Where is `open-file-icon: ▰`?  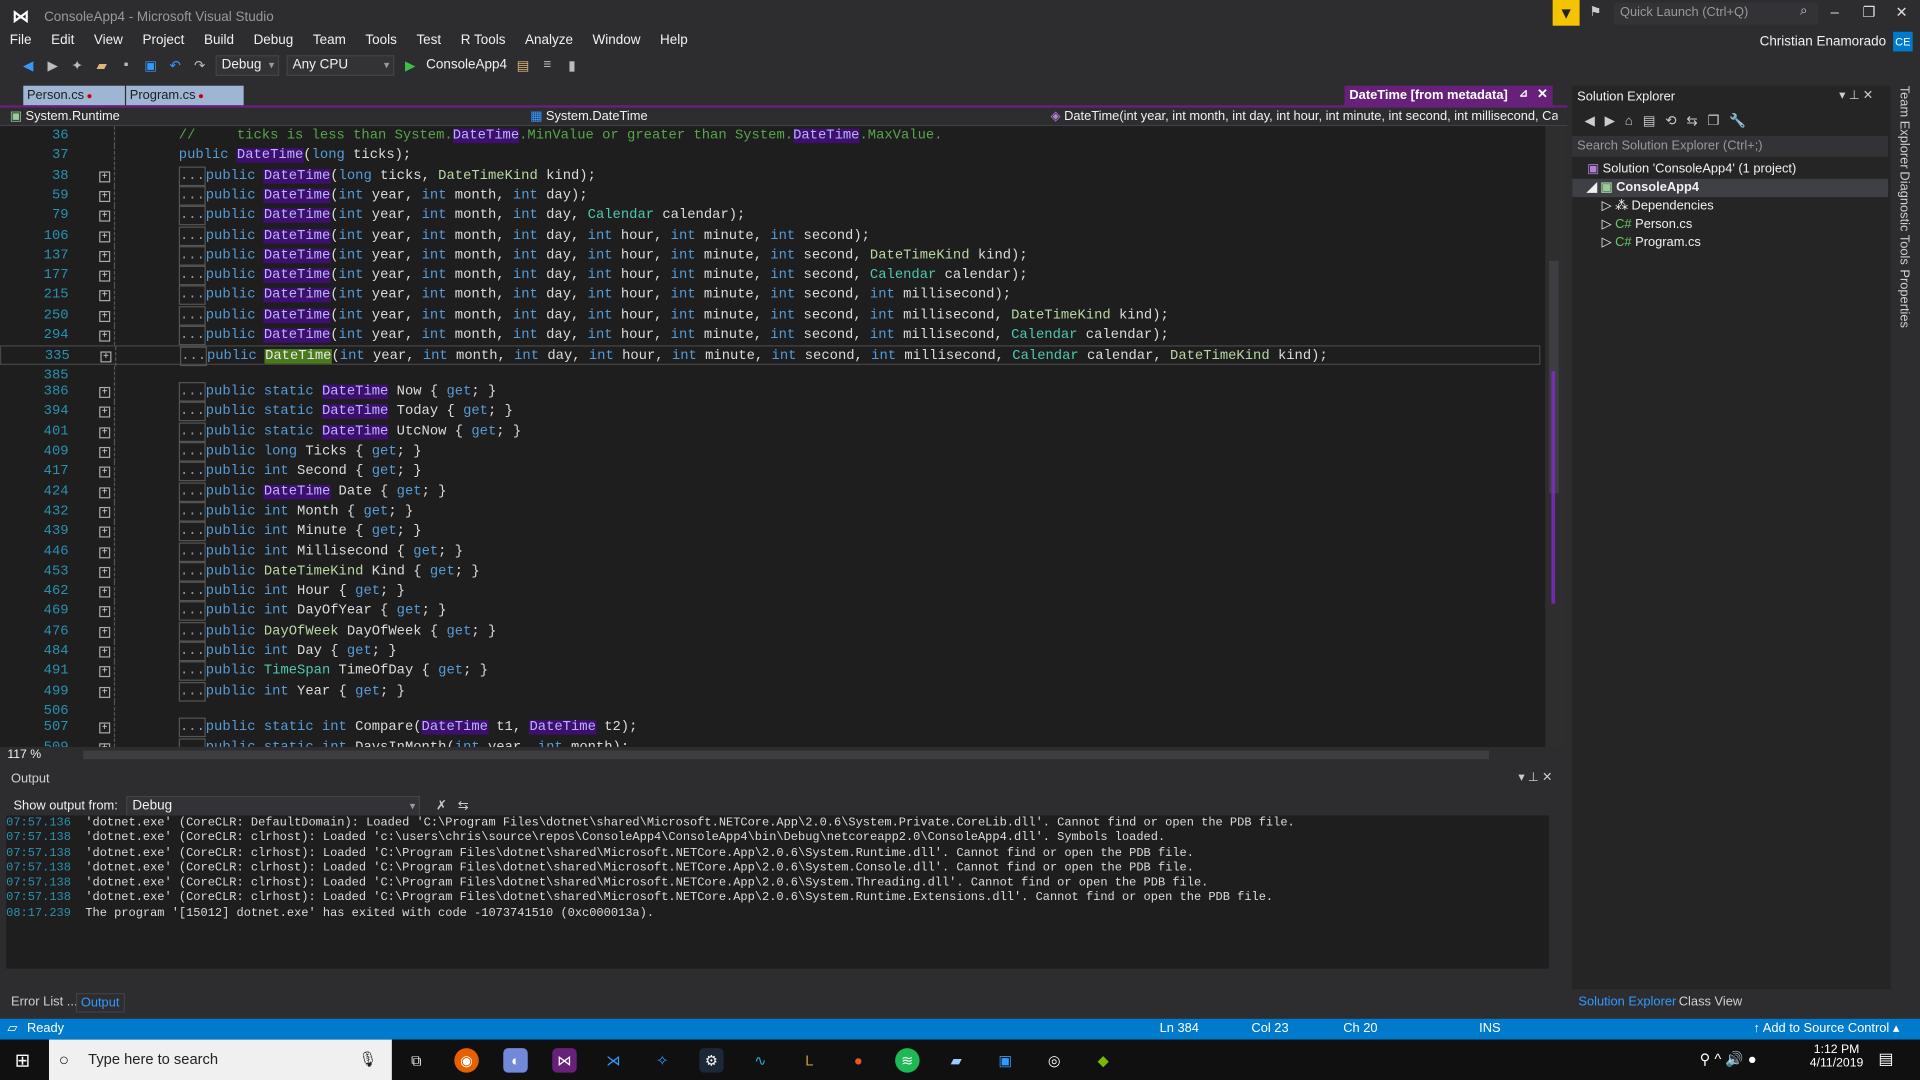
open-file-icon: ▰ is located at coordinates (101, 64).